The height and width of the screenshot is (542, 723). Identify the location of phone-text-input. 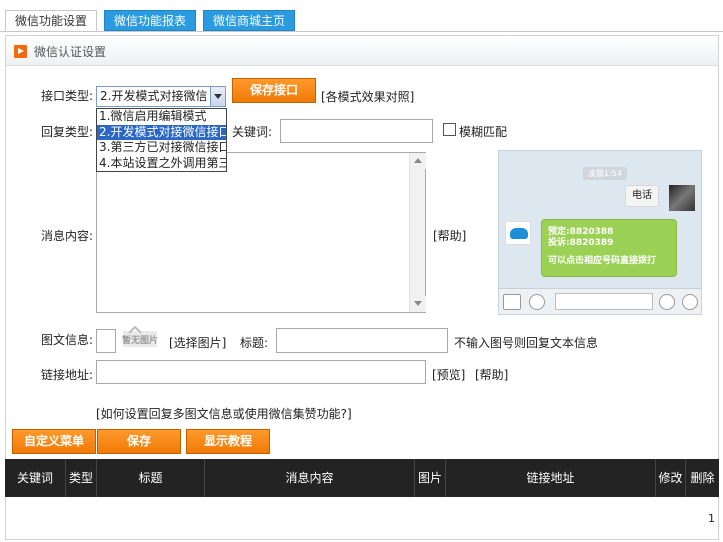
(604, 301).